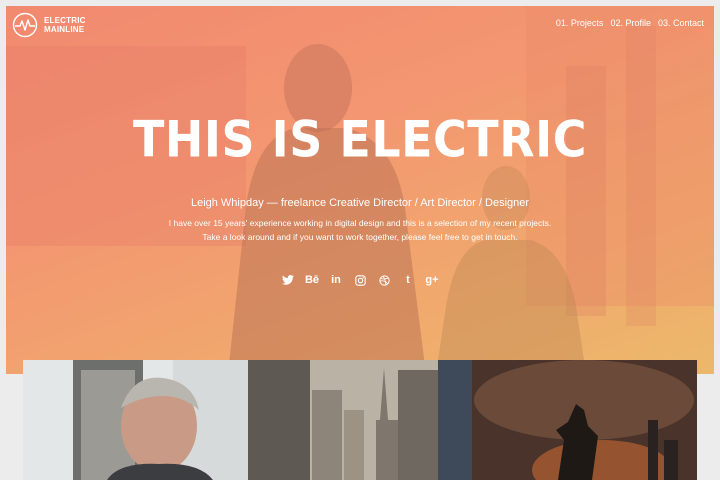  I want to click on dribbble-icon, so click(384, 280).